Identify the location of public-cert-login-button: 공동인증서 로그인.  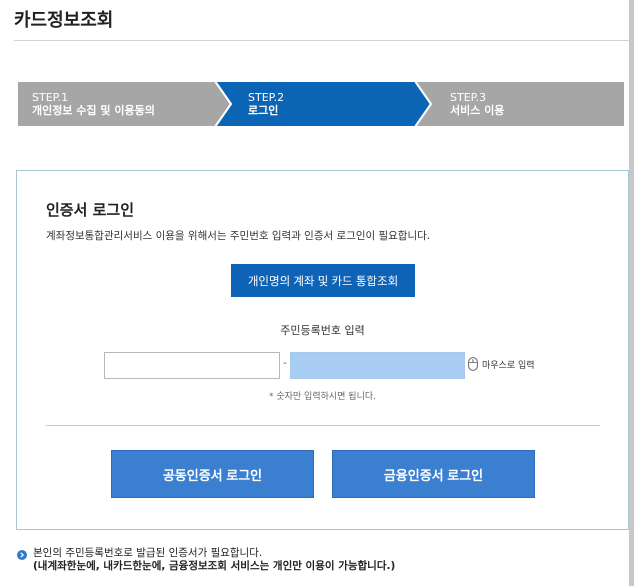
(212, 474).